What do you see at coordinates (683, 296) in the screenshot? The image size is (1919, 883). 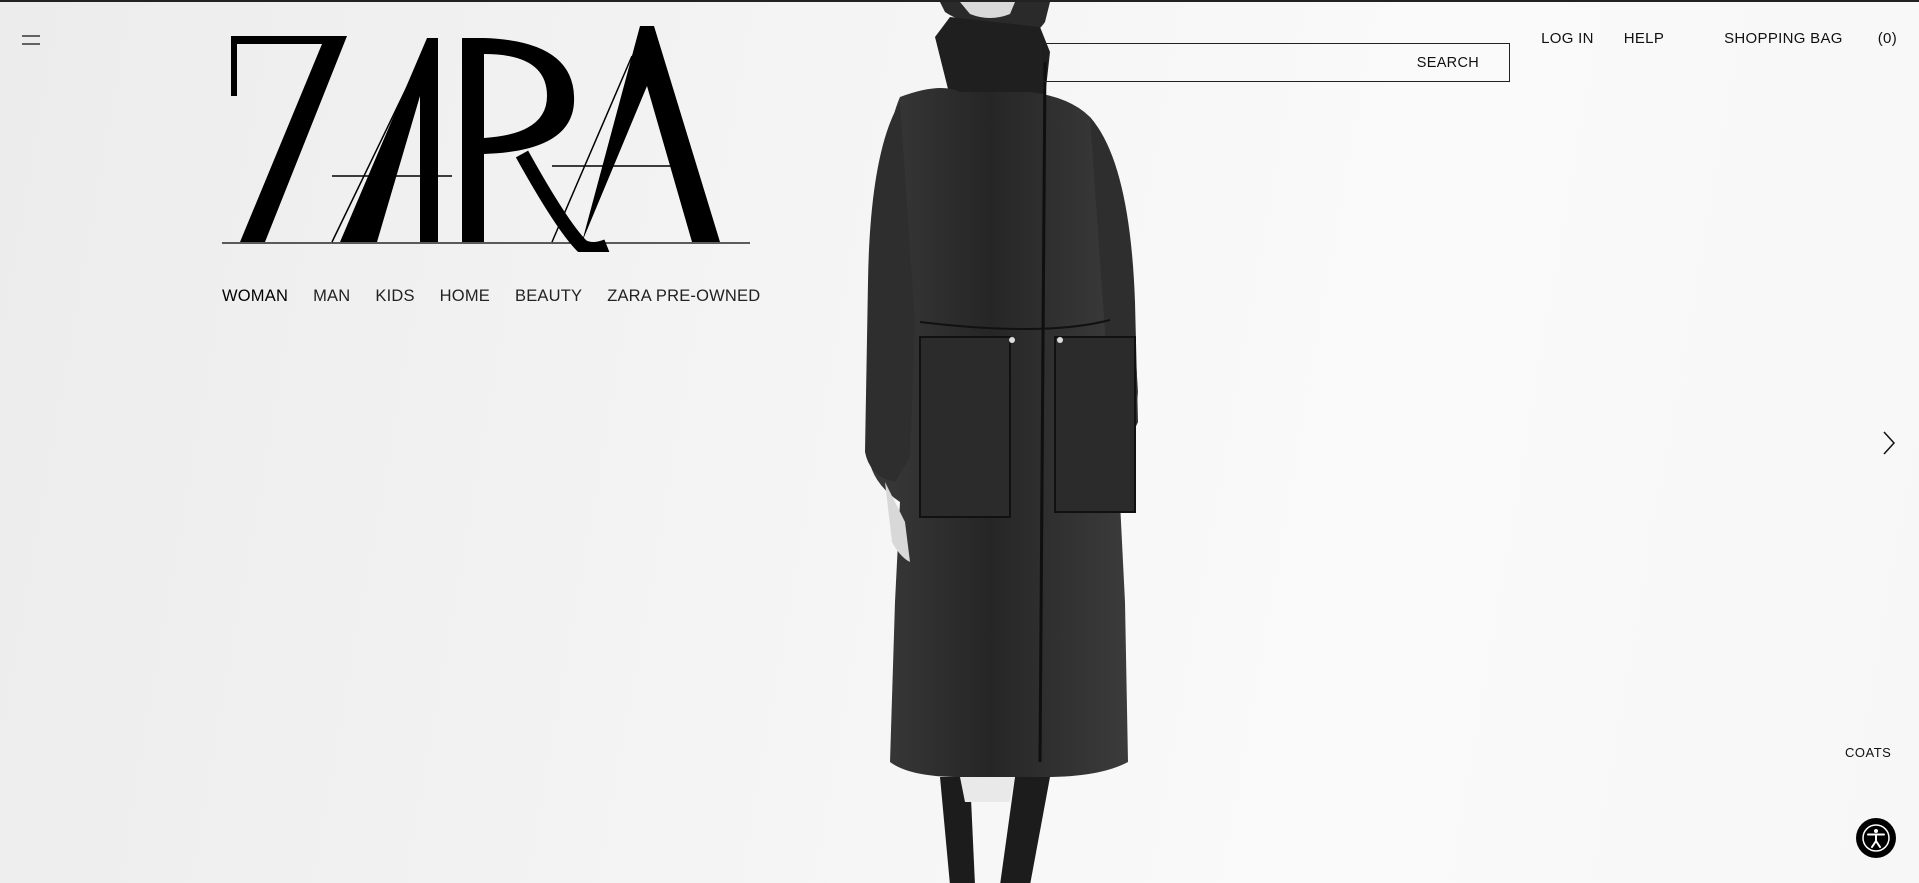 I see `nav-item-zara-pre-owned: ZARA PRE-OWNED` at bounding box center [683, 296].